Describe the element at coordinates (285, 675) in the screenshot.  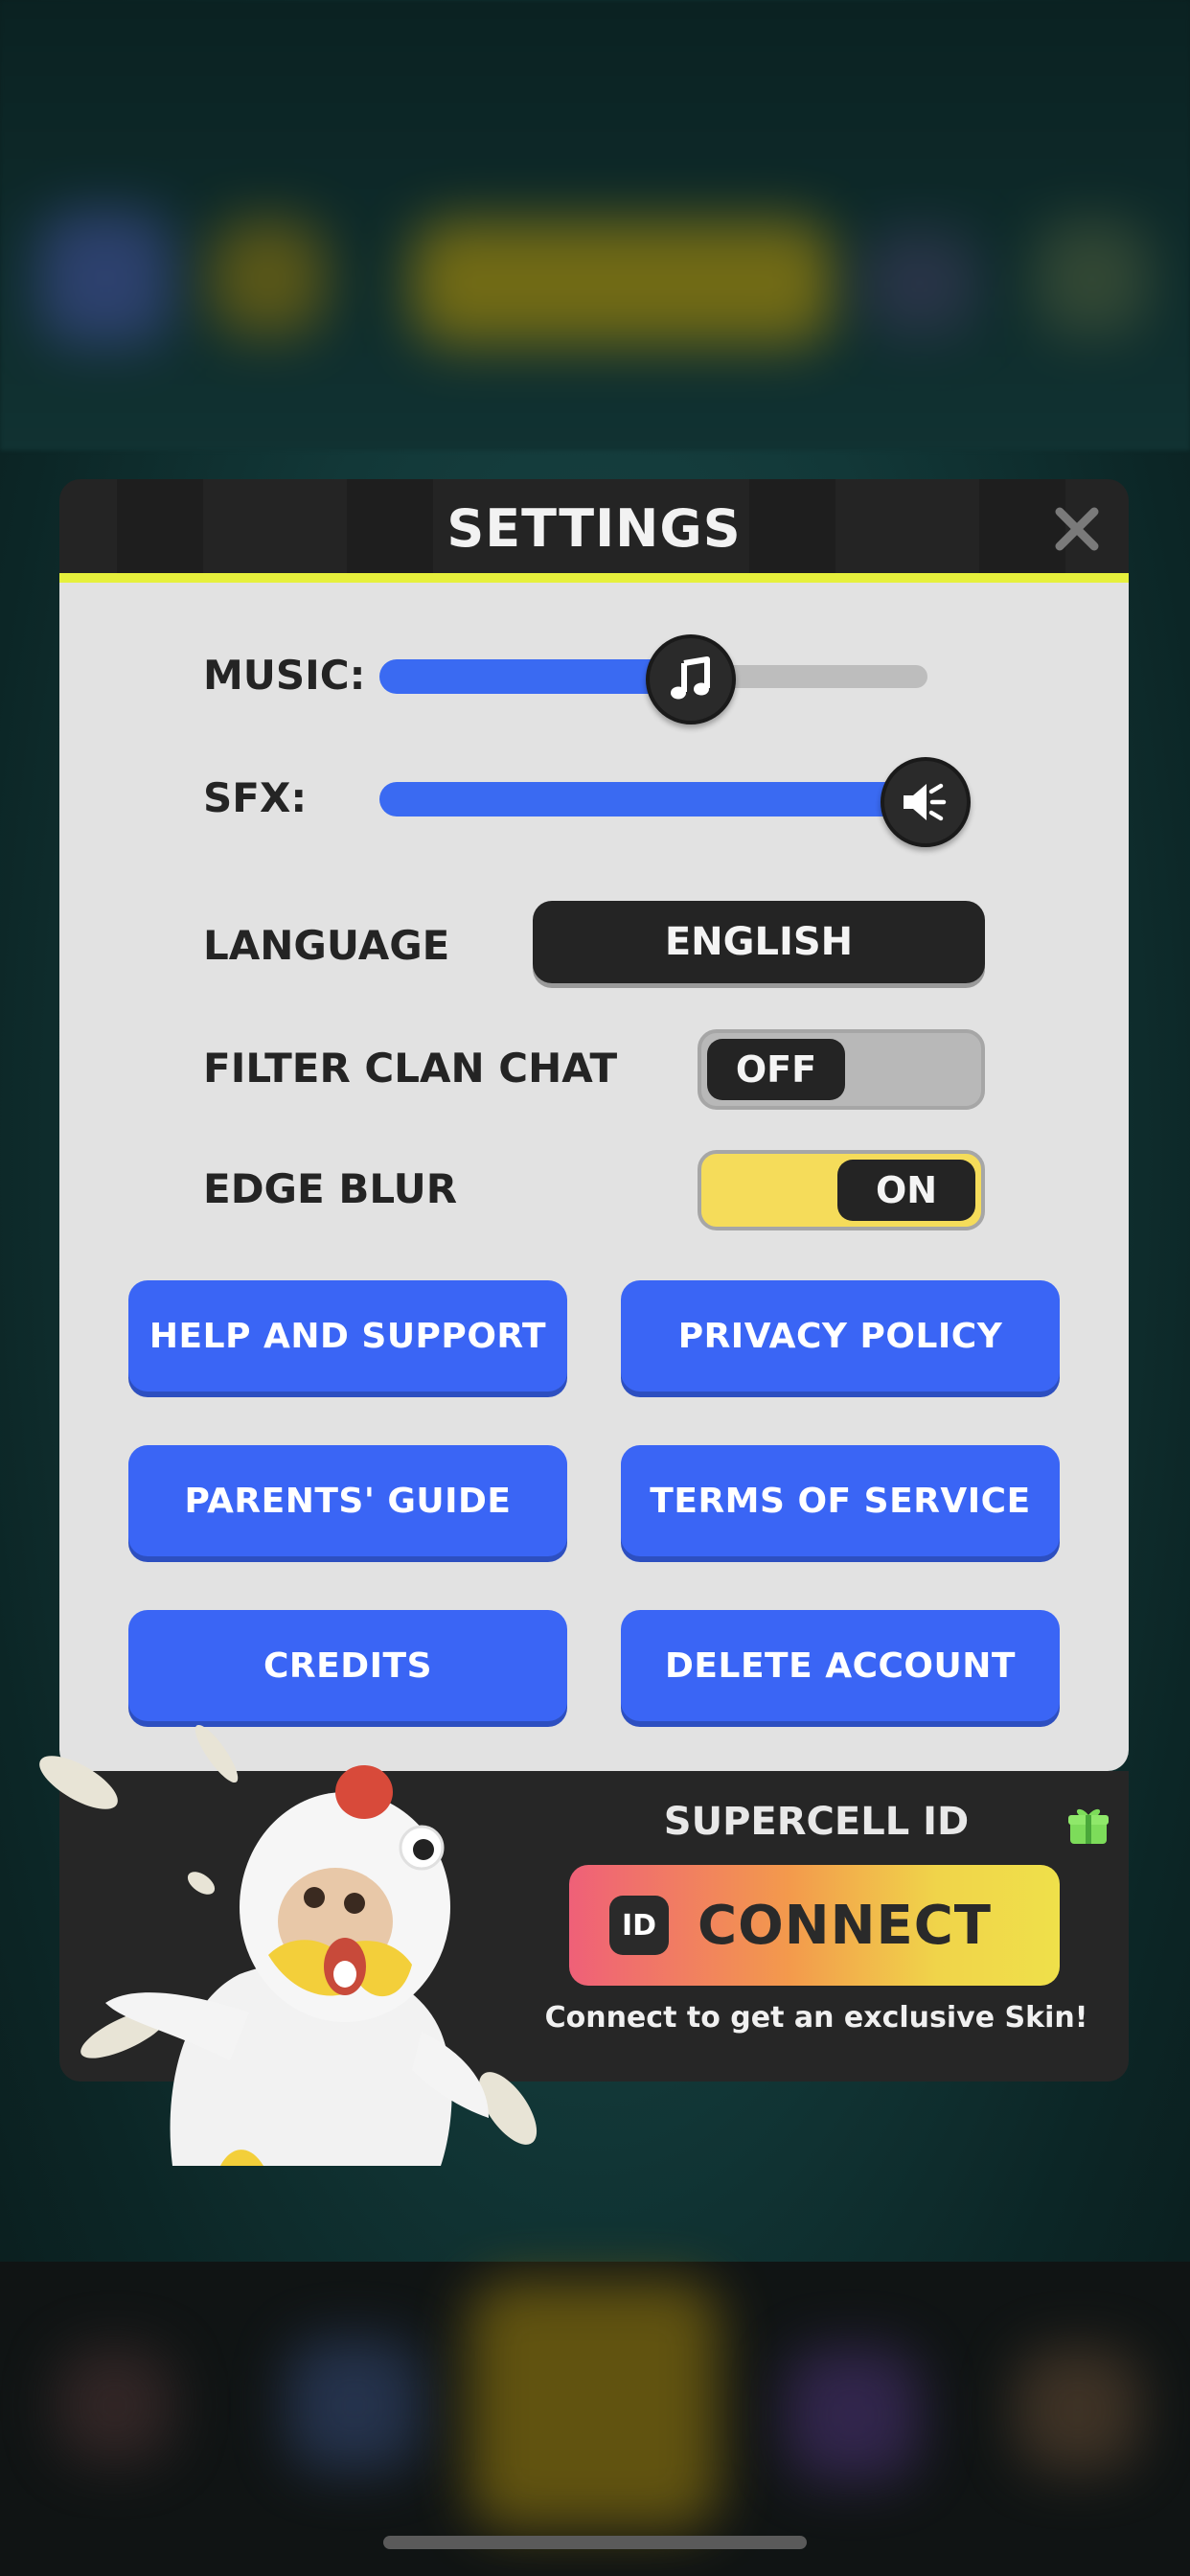
I see `music-label: MUSIC:` at that location.